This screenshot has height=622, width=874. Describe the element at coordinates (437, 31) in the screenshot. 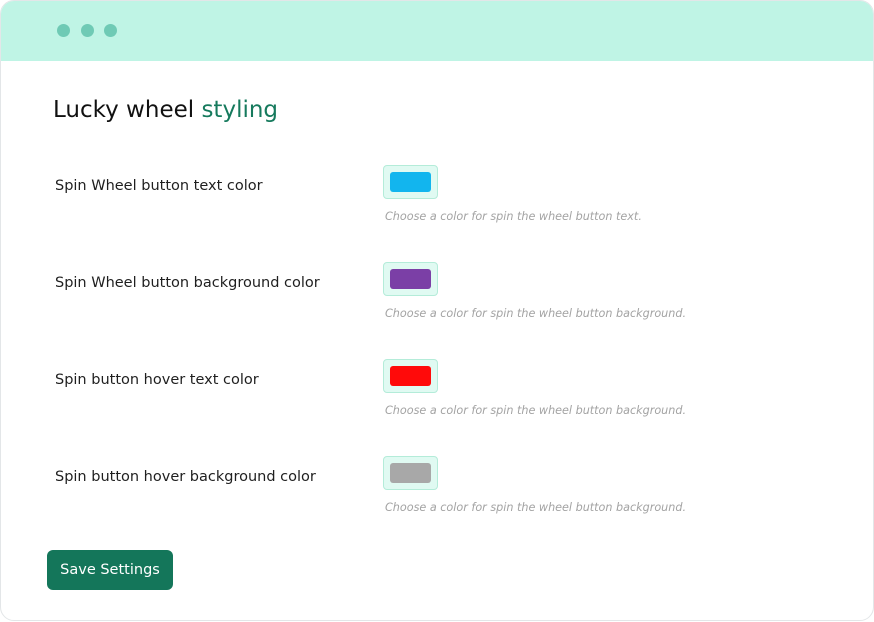

I see `window-titlebar` at that location.